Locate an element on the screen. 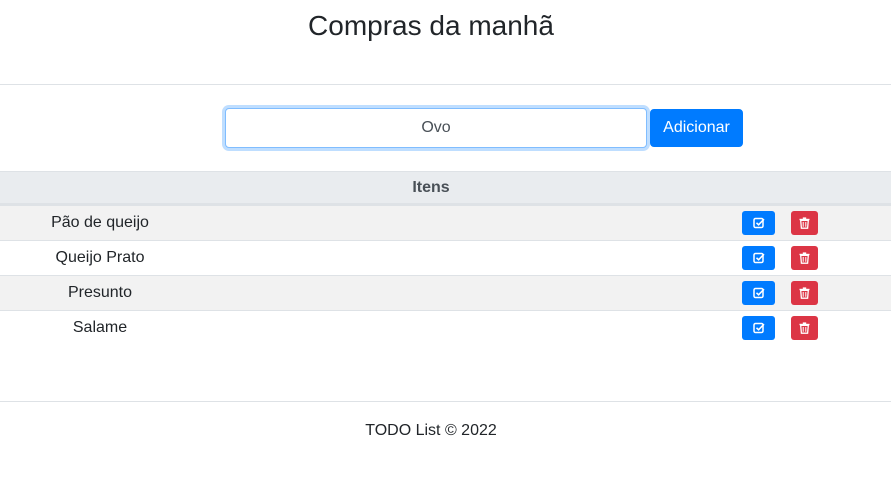 The image size is (891, 494). table-header: Itens is located at coordinates (445, 188).